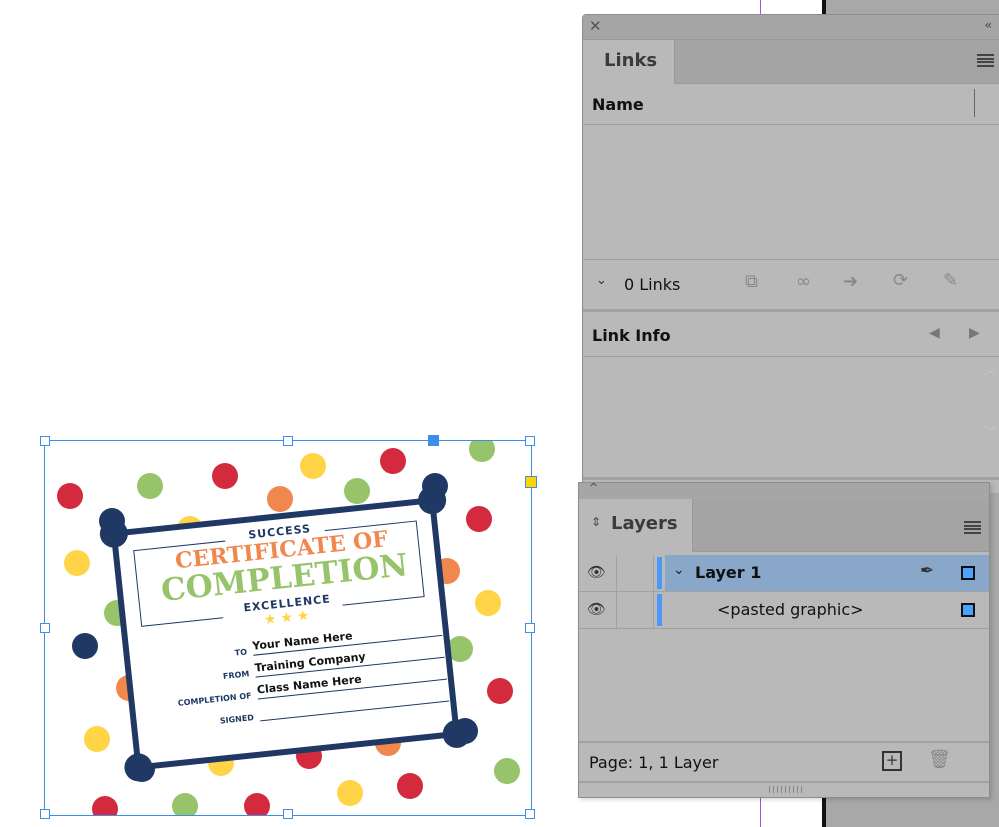  What do you see at coordinates (791, 285) in the screenshot?
I see `links-toolbar: ⌄ 0 Links ⧉ ∞ ➔ ⟳ ✎` at bounding box center [791, 285].